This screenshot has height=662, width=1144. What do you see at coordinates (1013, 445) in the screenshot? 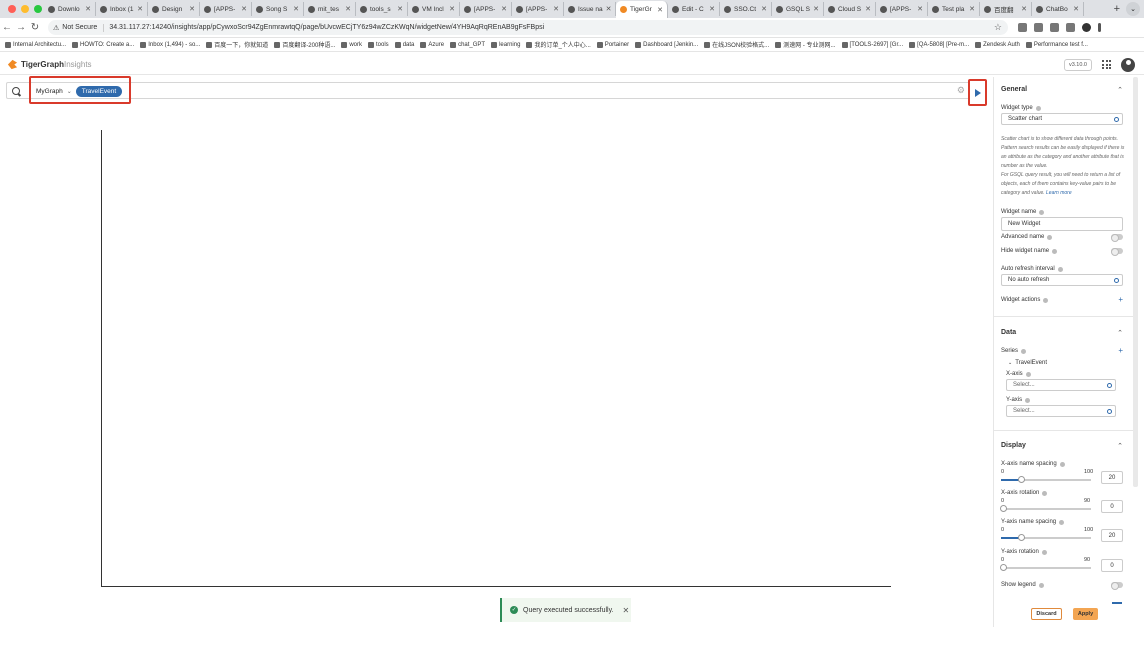
I see `display-section-title: Display` at bounding box center [1013, 445].